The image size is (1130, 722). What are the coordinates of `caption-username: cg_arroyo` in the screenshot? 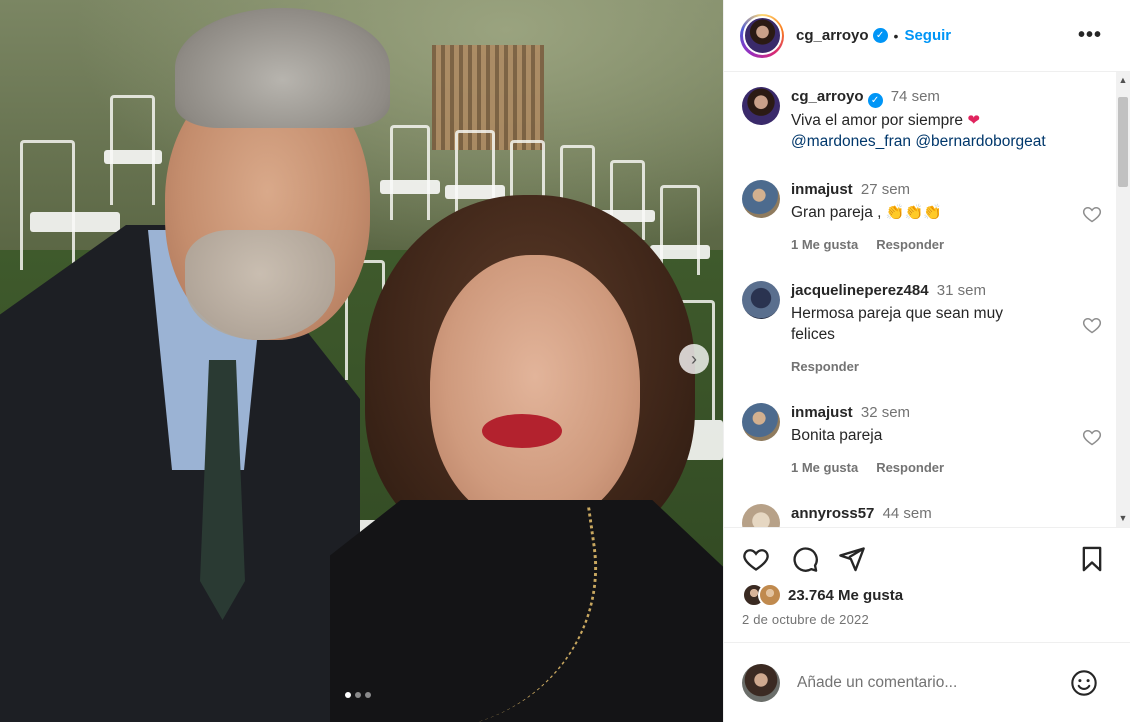 It's located at (827, 96).